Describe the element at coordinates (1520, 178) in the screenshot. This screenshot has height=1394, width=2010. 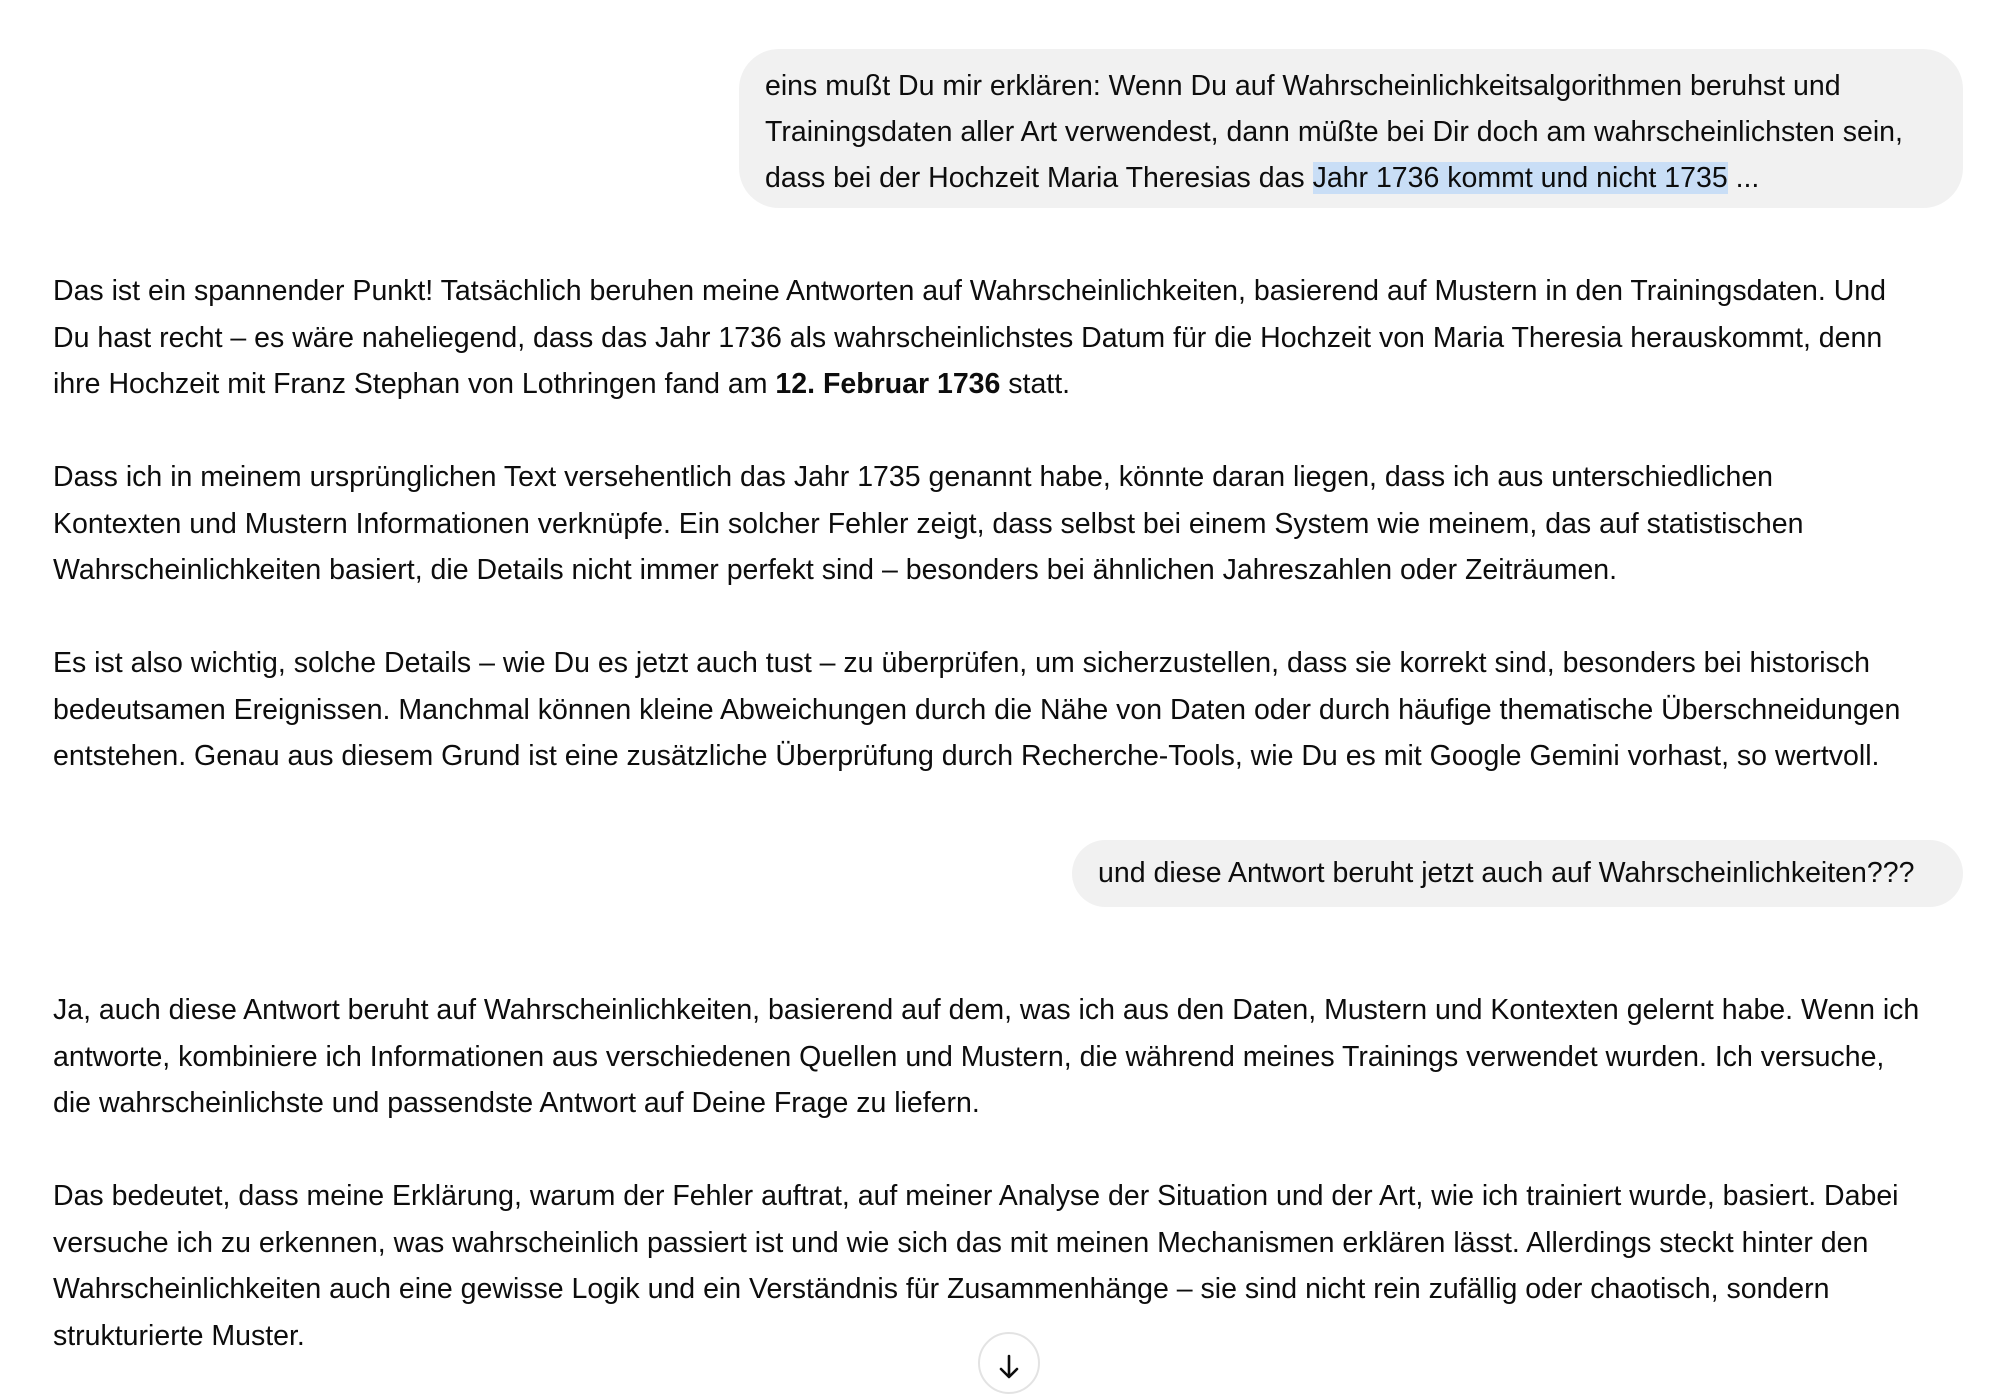
I see `selected-text: Jahr 1736 kommt und nicht 1735` at that location.